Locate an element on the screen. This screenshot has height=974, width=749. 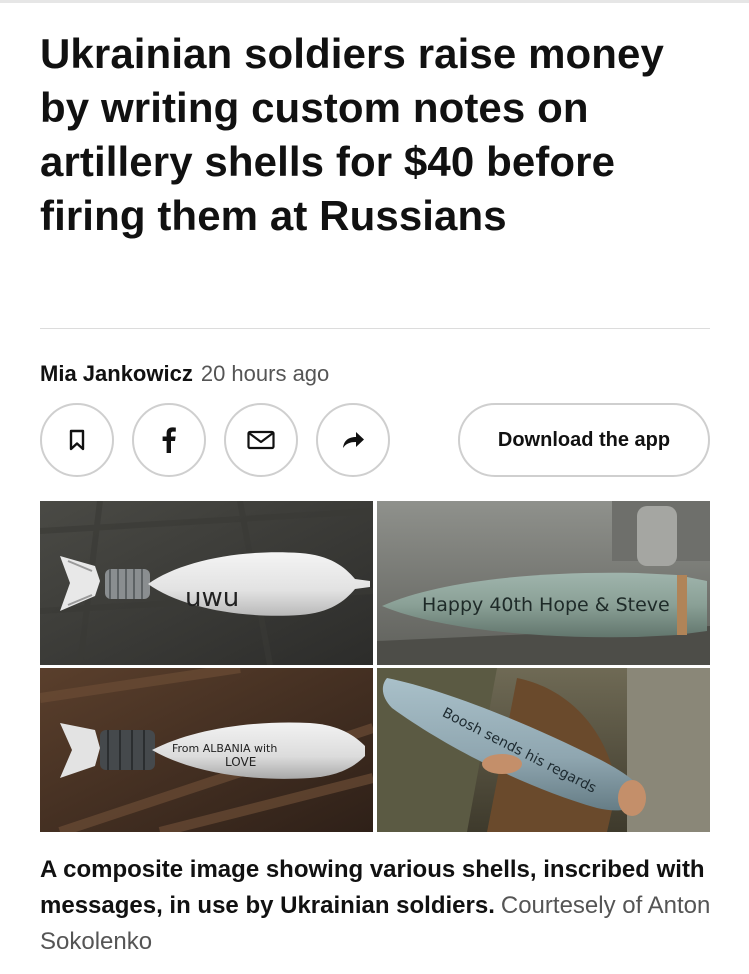
photo-shell-uwu: uwu is located at coordinates (206, 583).